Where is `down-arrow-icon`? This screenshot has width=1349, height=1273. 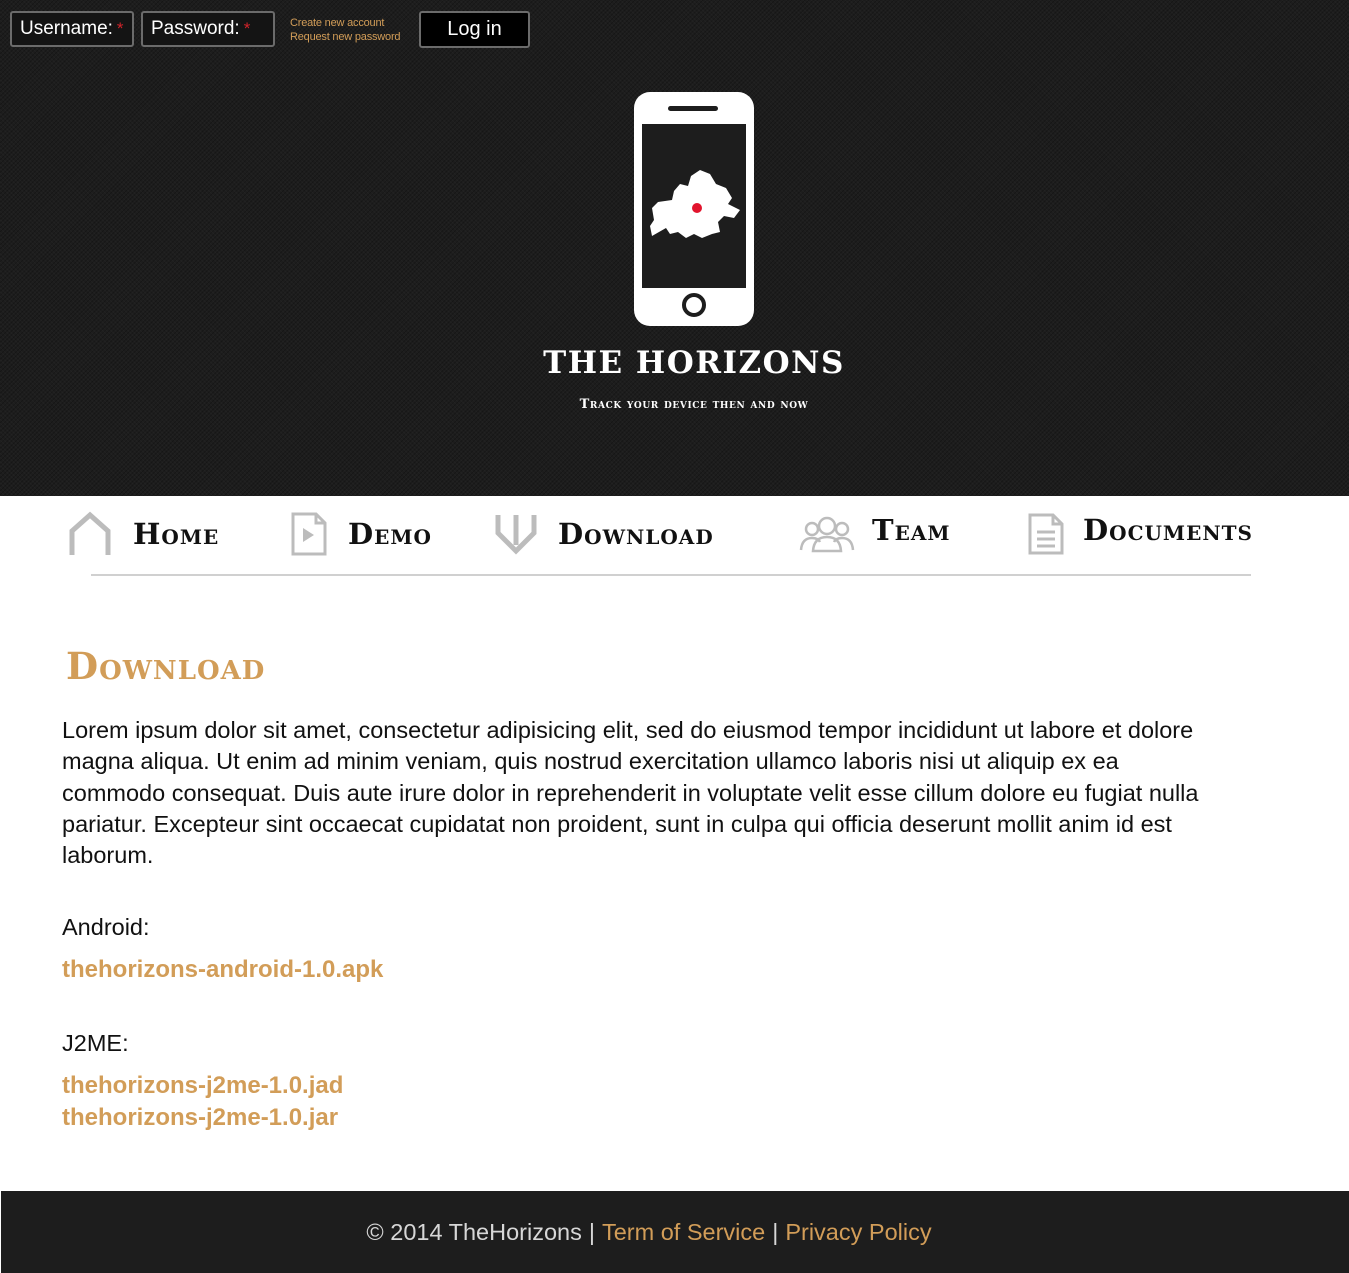 down-arrow-icon is located at coordinates (516, 535).